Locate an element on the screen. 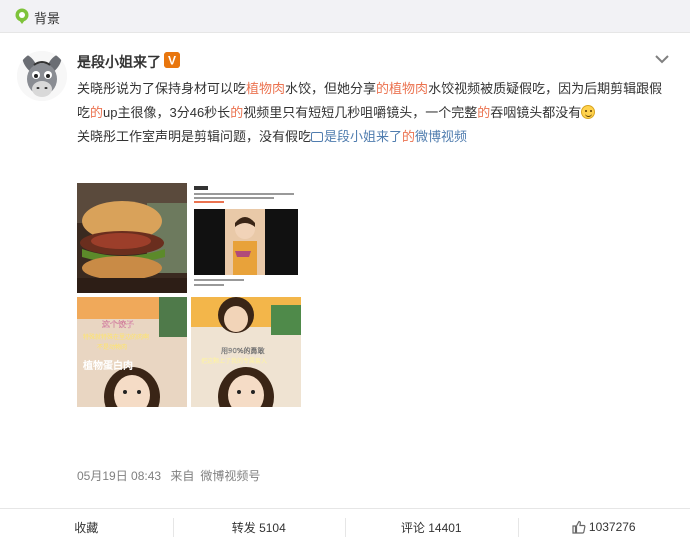 This screenshot has height=545, width=690. action-bar: 收藏 转发 5104 评论 14401 1037276 is located at coordinates (345, 526).